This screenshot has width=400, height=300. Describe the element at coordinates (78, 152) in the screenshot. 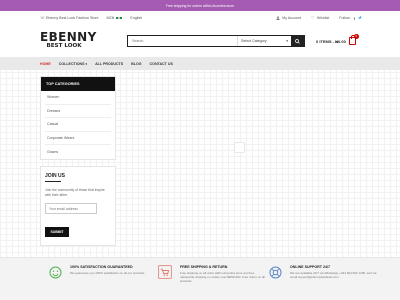

I see `category-item-gowns: Gowns` at that location.